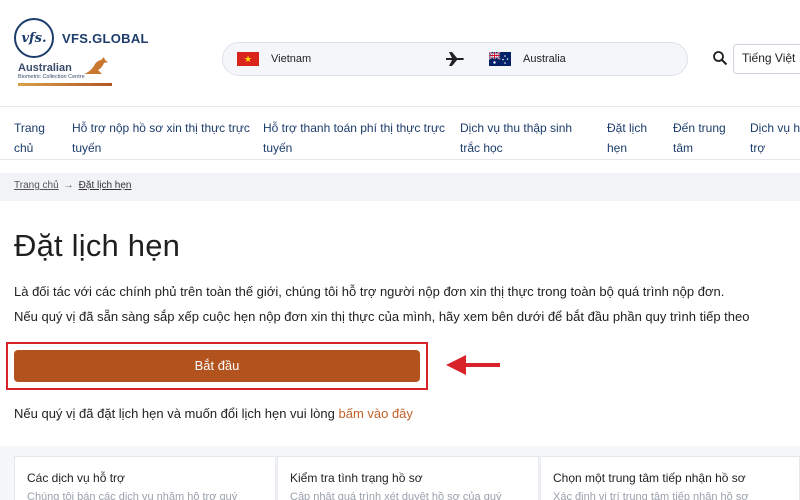  Describe the element at coordinates (24, 148) in the screenshot. I see `nav-label: chủ` at that location.